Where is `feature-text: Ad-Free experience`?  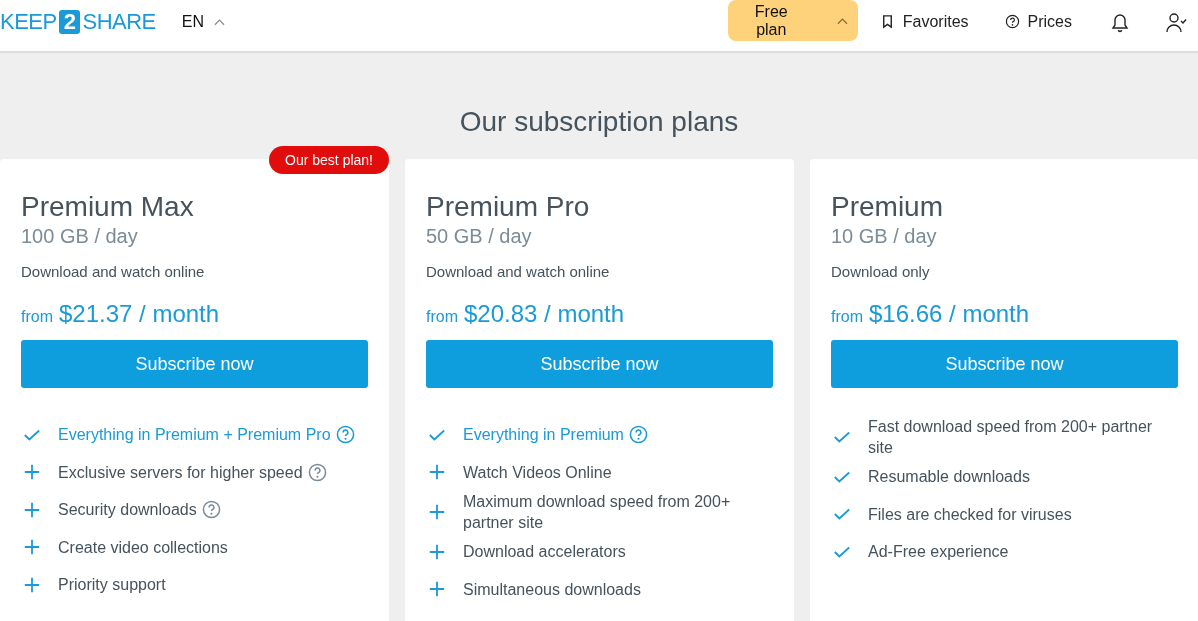 feature-text: Ad-Free experience is located at coordinates (938, 552).